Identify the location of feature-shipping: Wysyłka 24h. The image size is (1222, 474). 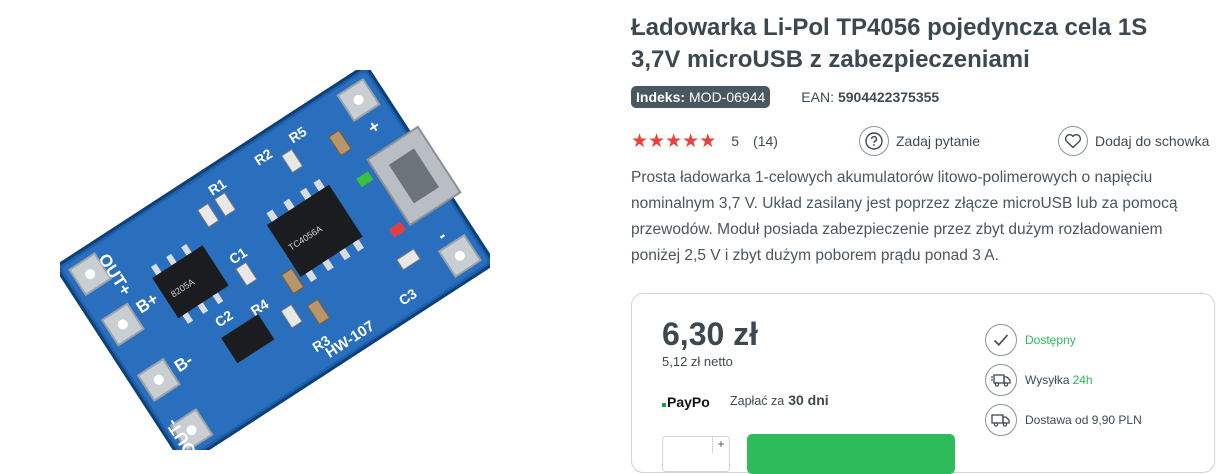
(1039, 380).